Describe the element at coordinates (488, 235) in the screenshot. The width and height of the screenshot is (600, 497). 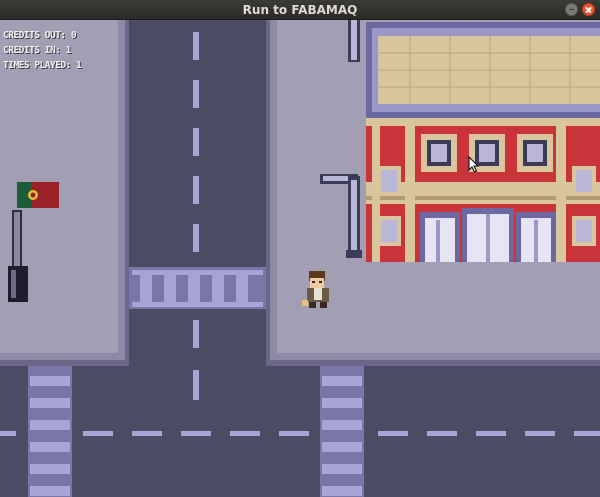
I see `building-doors` at that location.